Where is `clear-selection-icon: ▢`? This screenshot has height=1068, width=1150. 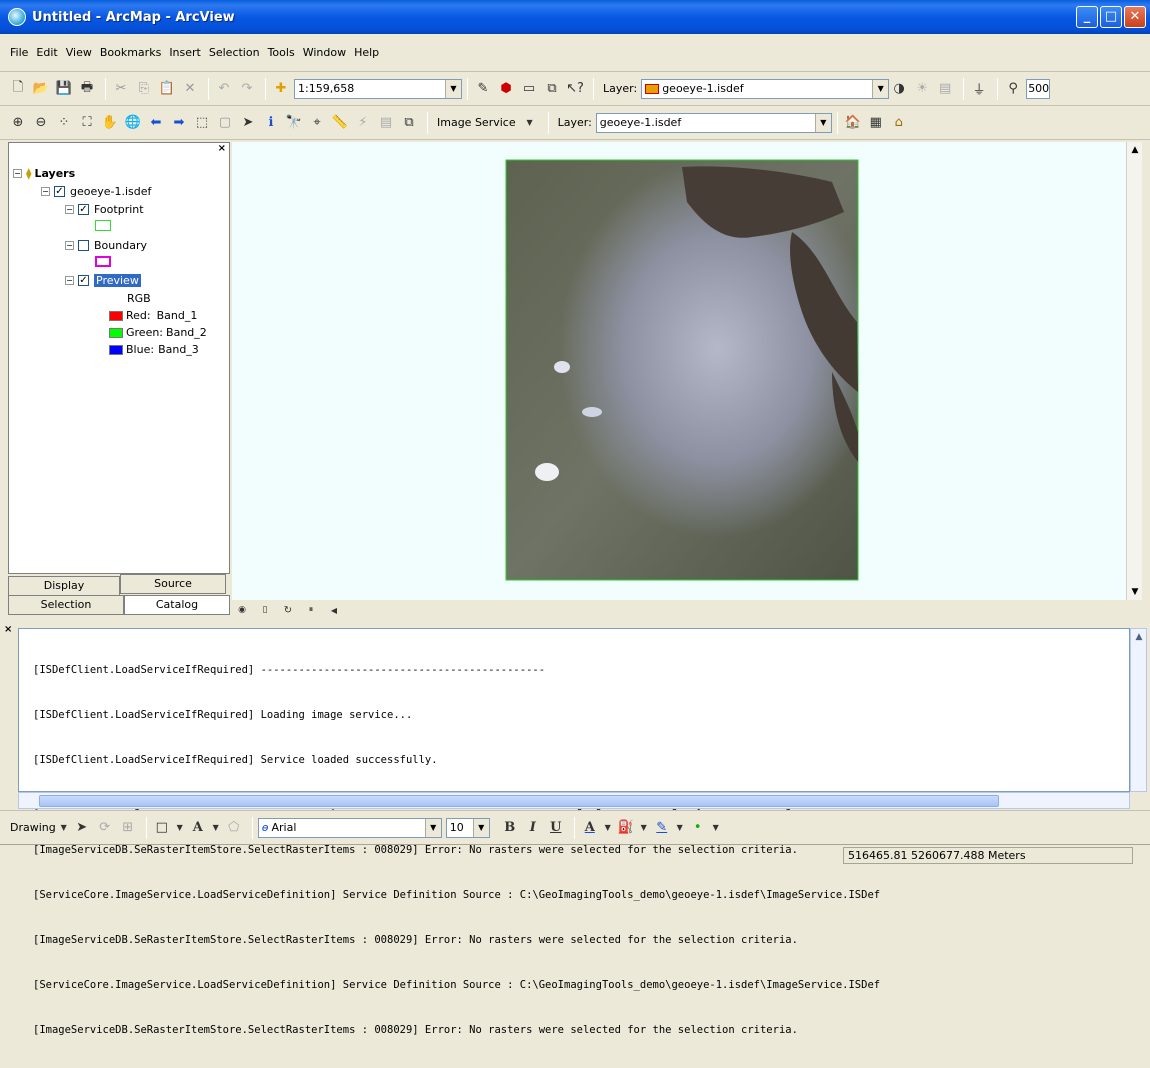
clear-selection-icon: ▢ is located at coordinates (225, 123).